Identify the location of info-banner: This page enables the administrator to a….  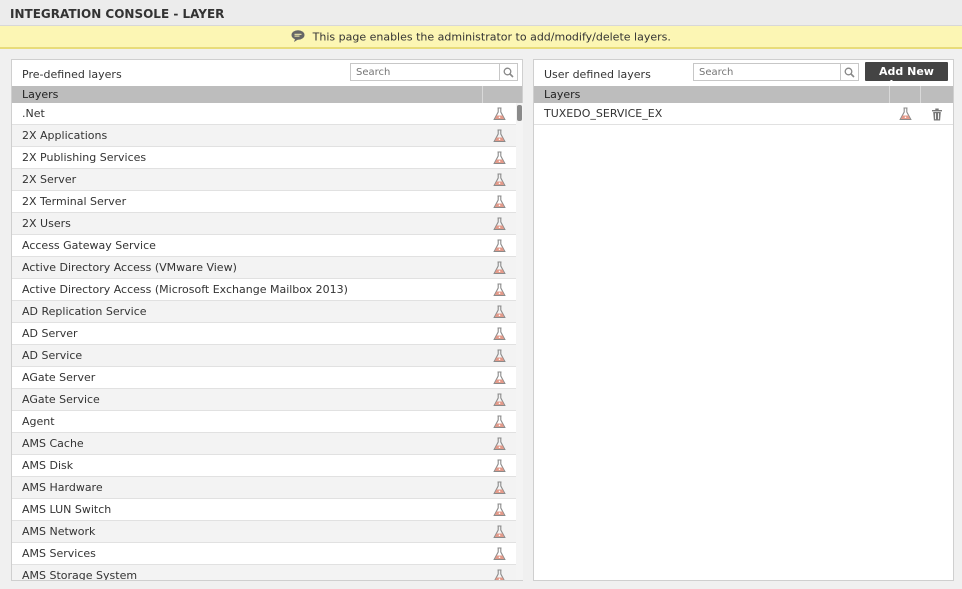
(481, 37).